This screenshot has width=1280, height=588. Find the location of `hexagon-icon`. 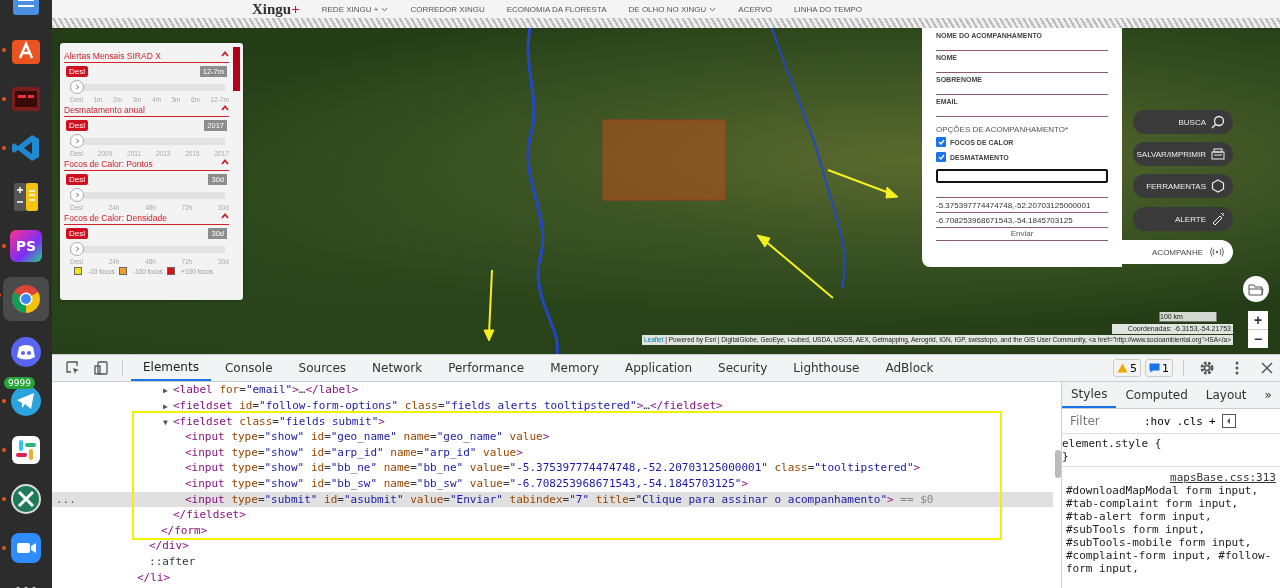

hexagon-icon is located at coordinates (1218, 186).